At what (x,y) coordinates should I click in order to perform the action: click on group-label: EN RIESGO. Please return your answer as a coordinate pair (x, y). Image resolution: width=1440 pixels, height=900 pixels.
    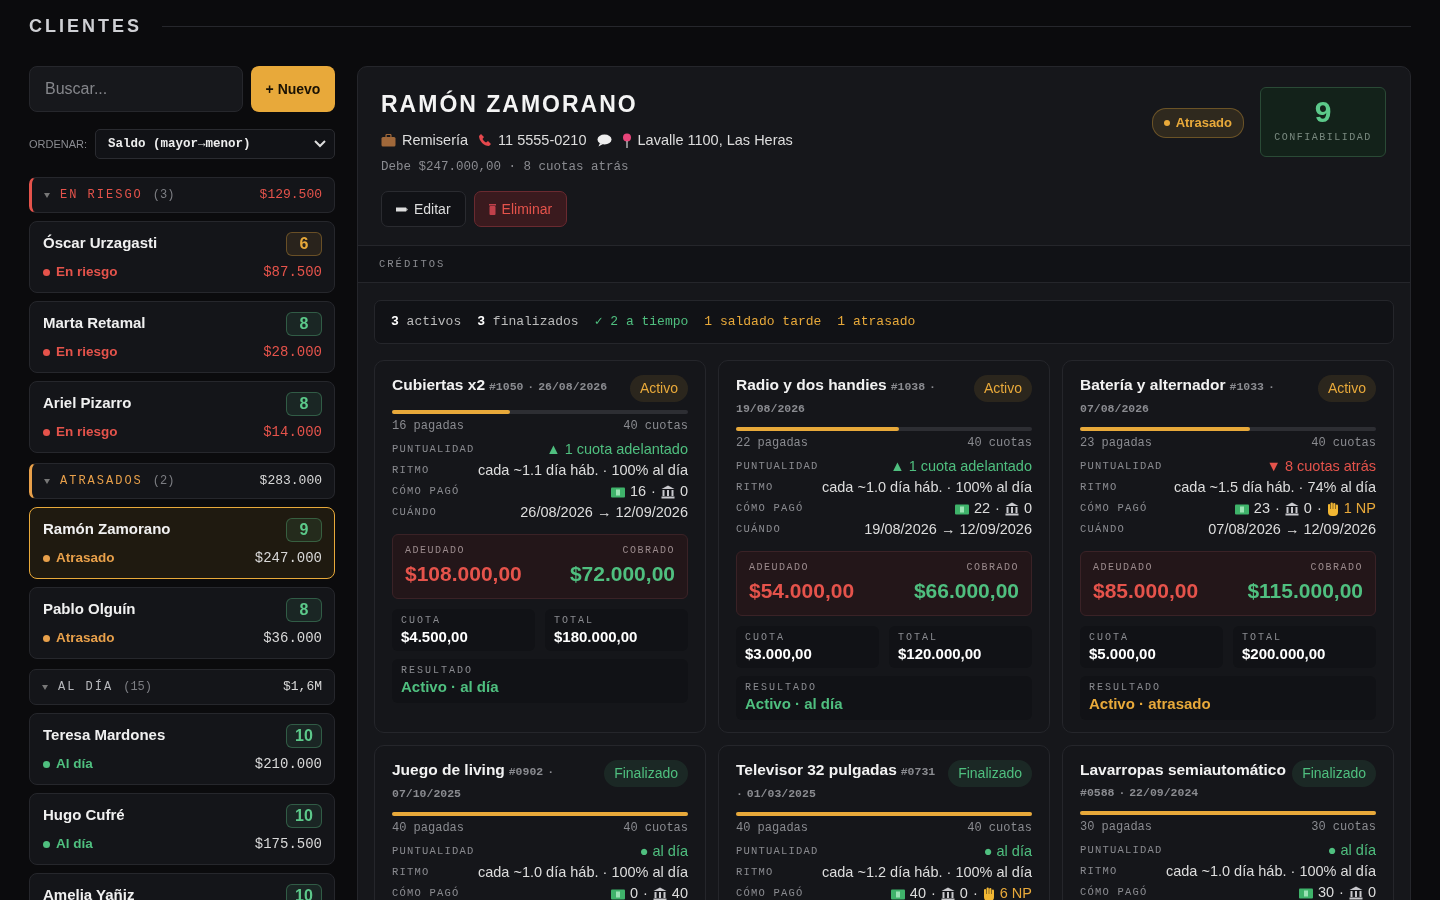
    Looking at the image, I should click on (101, 195).